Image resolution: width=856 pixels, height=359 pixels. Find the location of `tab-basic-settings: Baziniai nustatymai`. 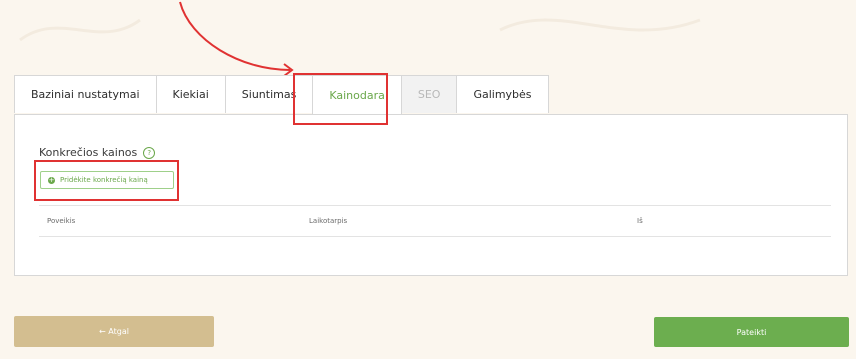

tab-basic-settings: Baziniai nustatymai is located at coordinates (85, 94).